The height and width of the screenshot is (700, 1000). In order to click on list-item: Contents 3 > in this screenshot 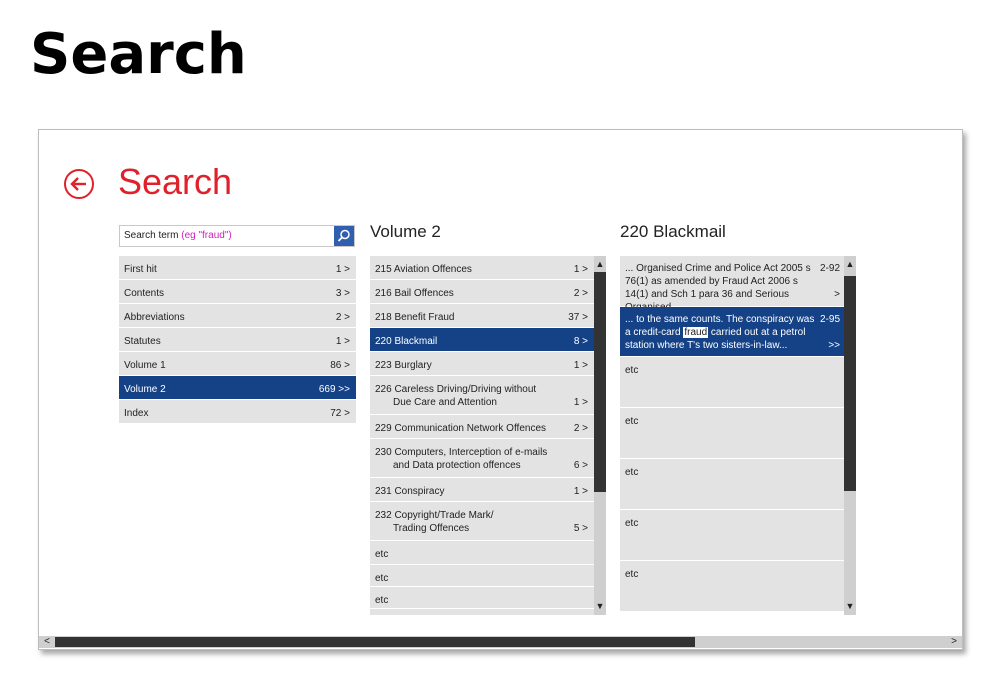, I will do `click(237, 292)`.